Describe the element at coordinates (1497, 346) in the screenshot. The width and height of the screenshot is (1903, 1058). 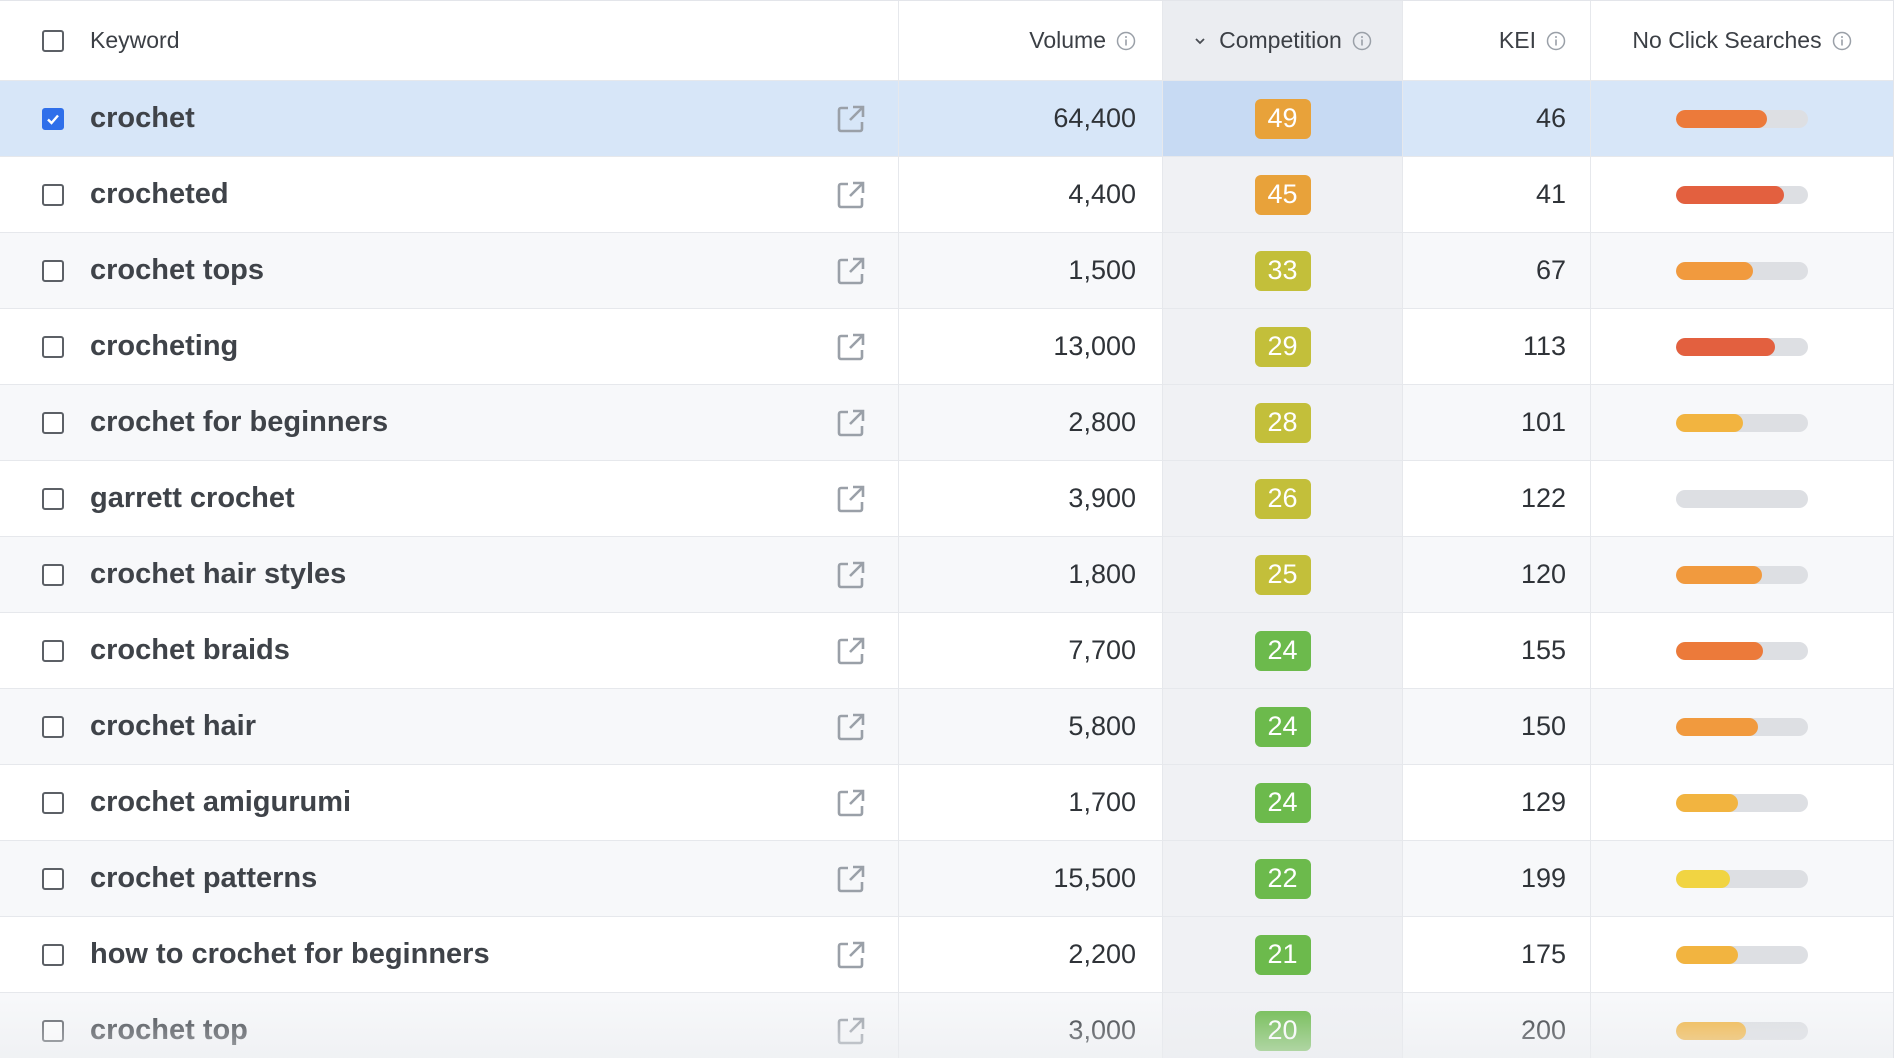
I see `kei-cell: 113` at that location.